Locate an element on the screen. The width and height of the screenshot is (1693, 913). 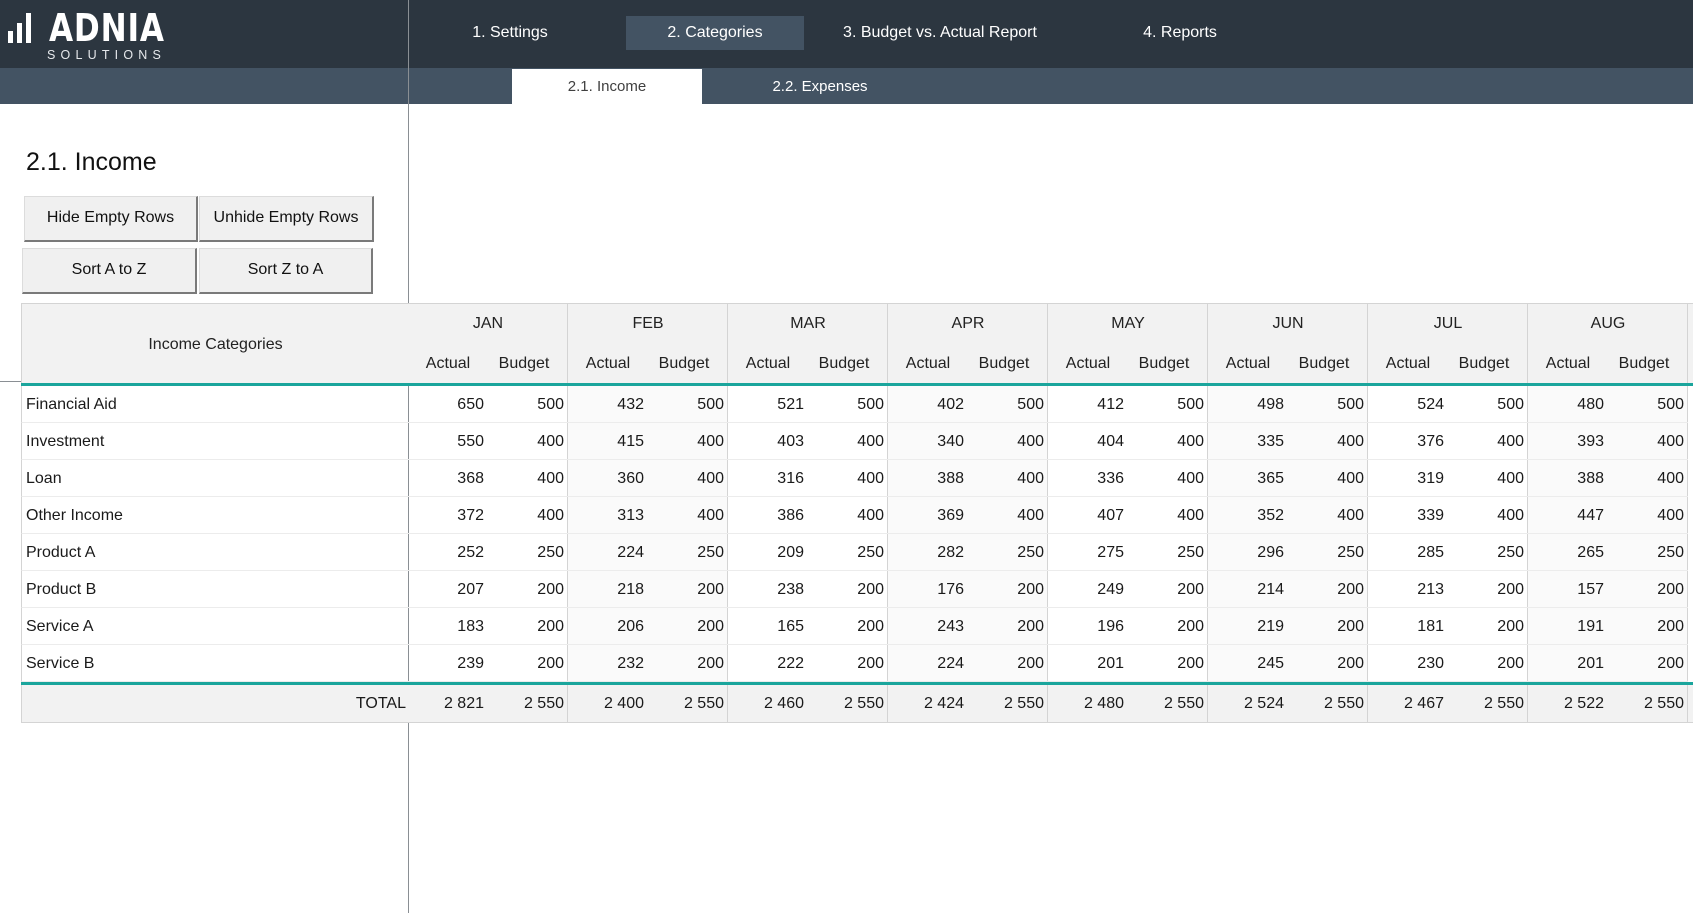
actual-value-cell: 480 is located at coordinates (1568, 404).